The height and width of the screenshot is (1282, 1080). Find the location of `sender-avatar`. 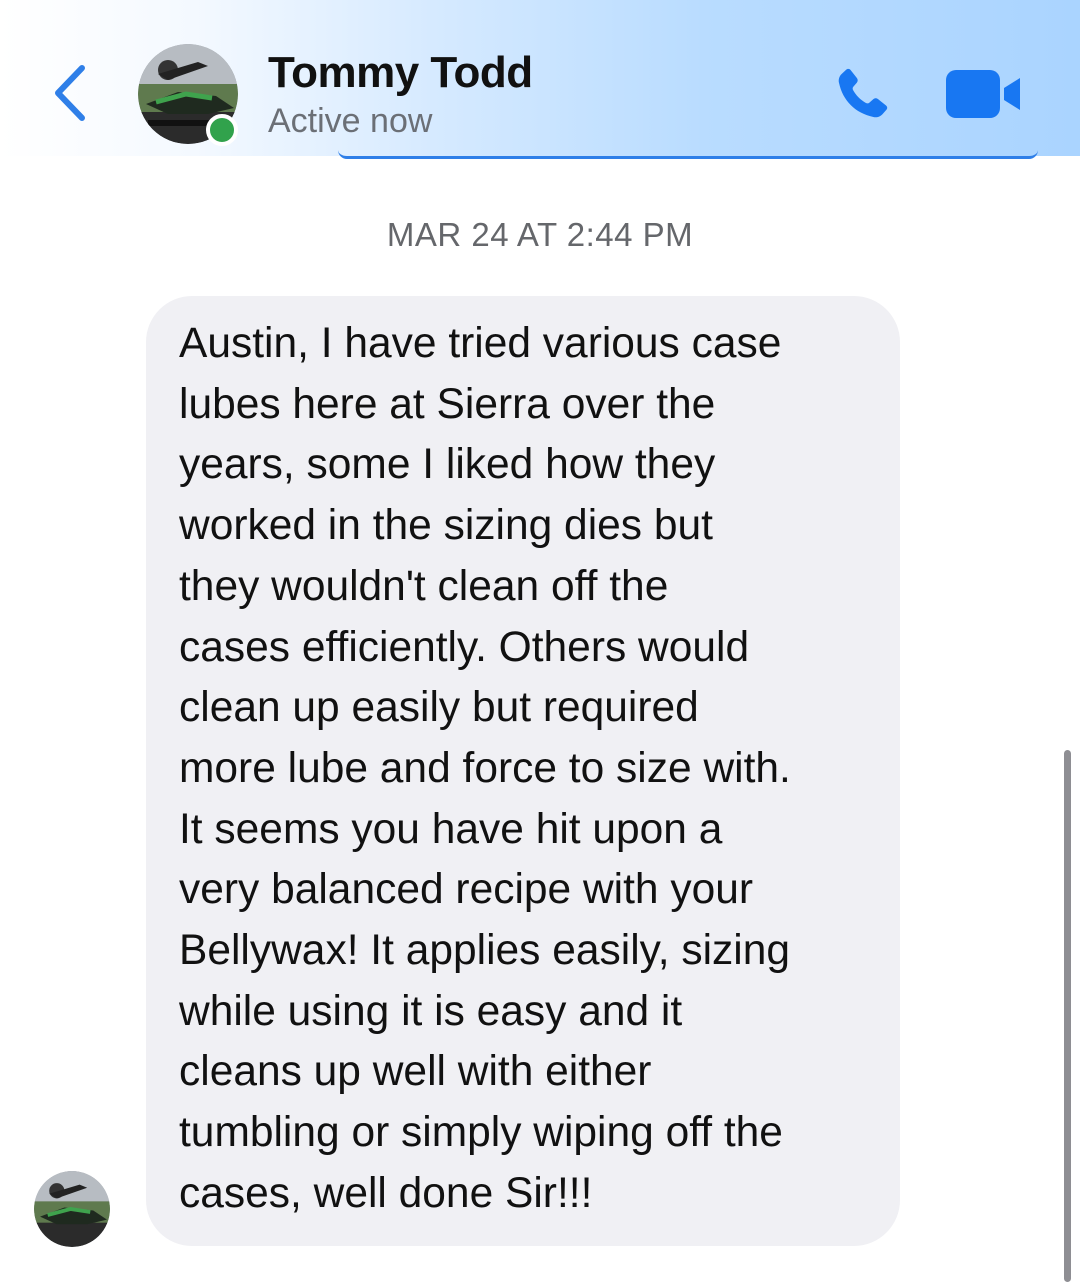

sender-avatar is located at coordinates (72, 1209).